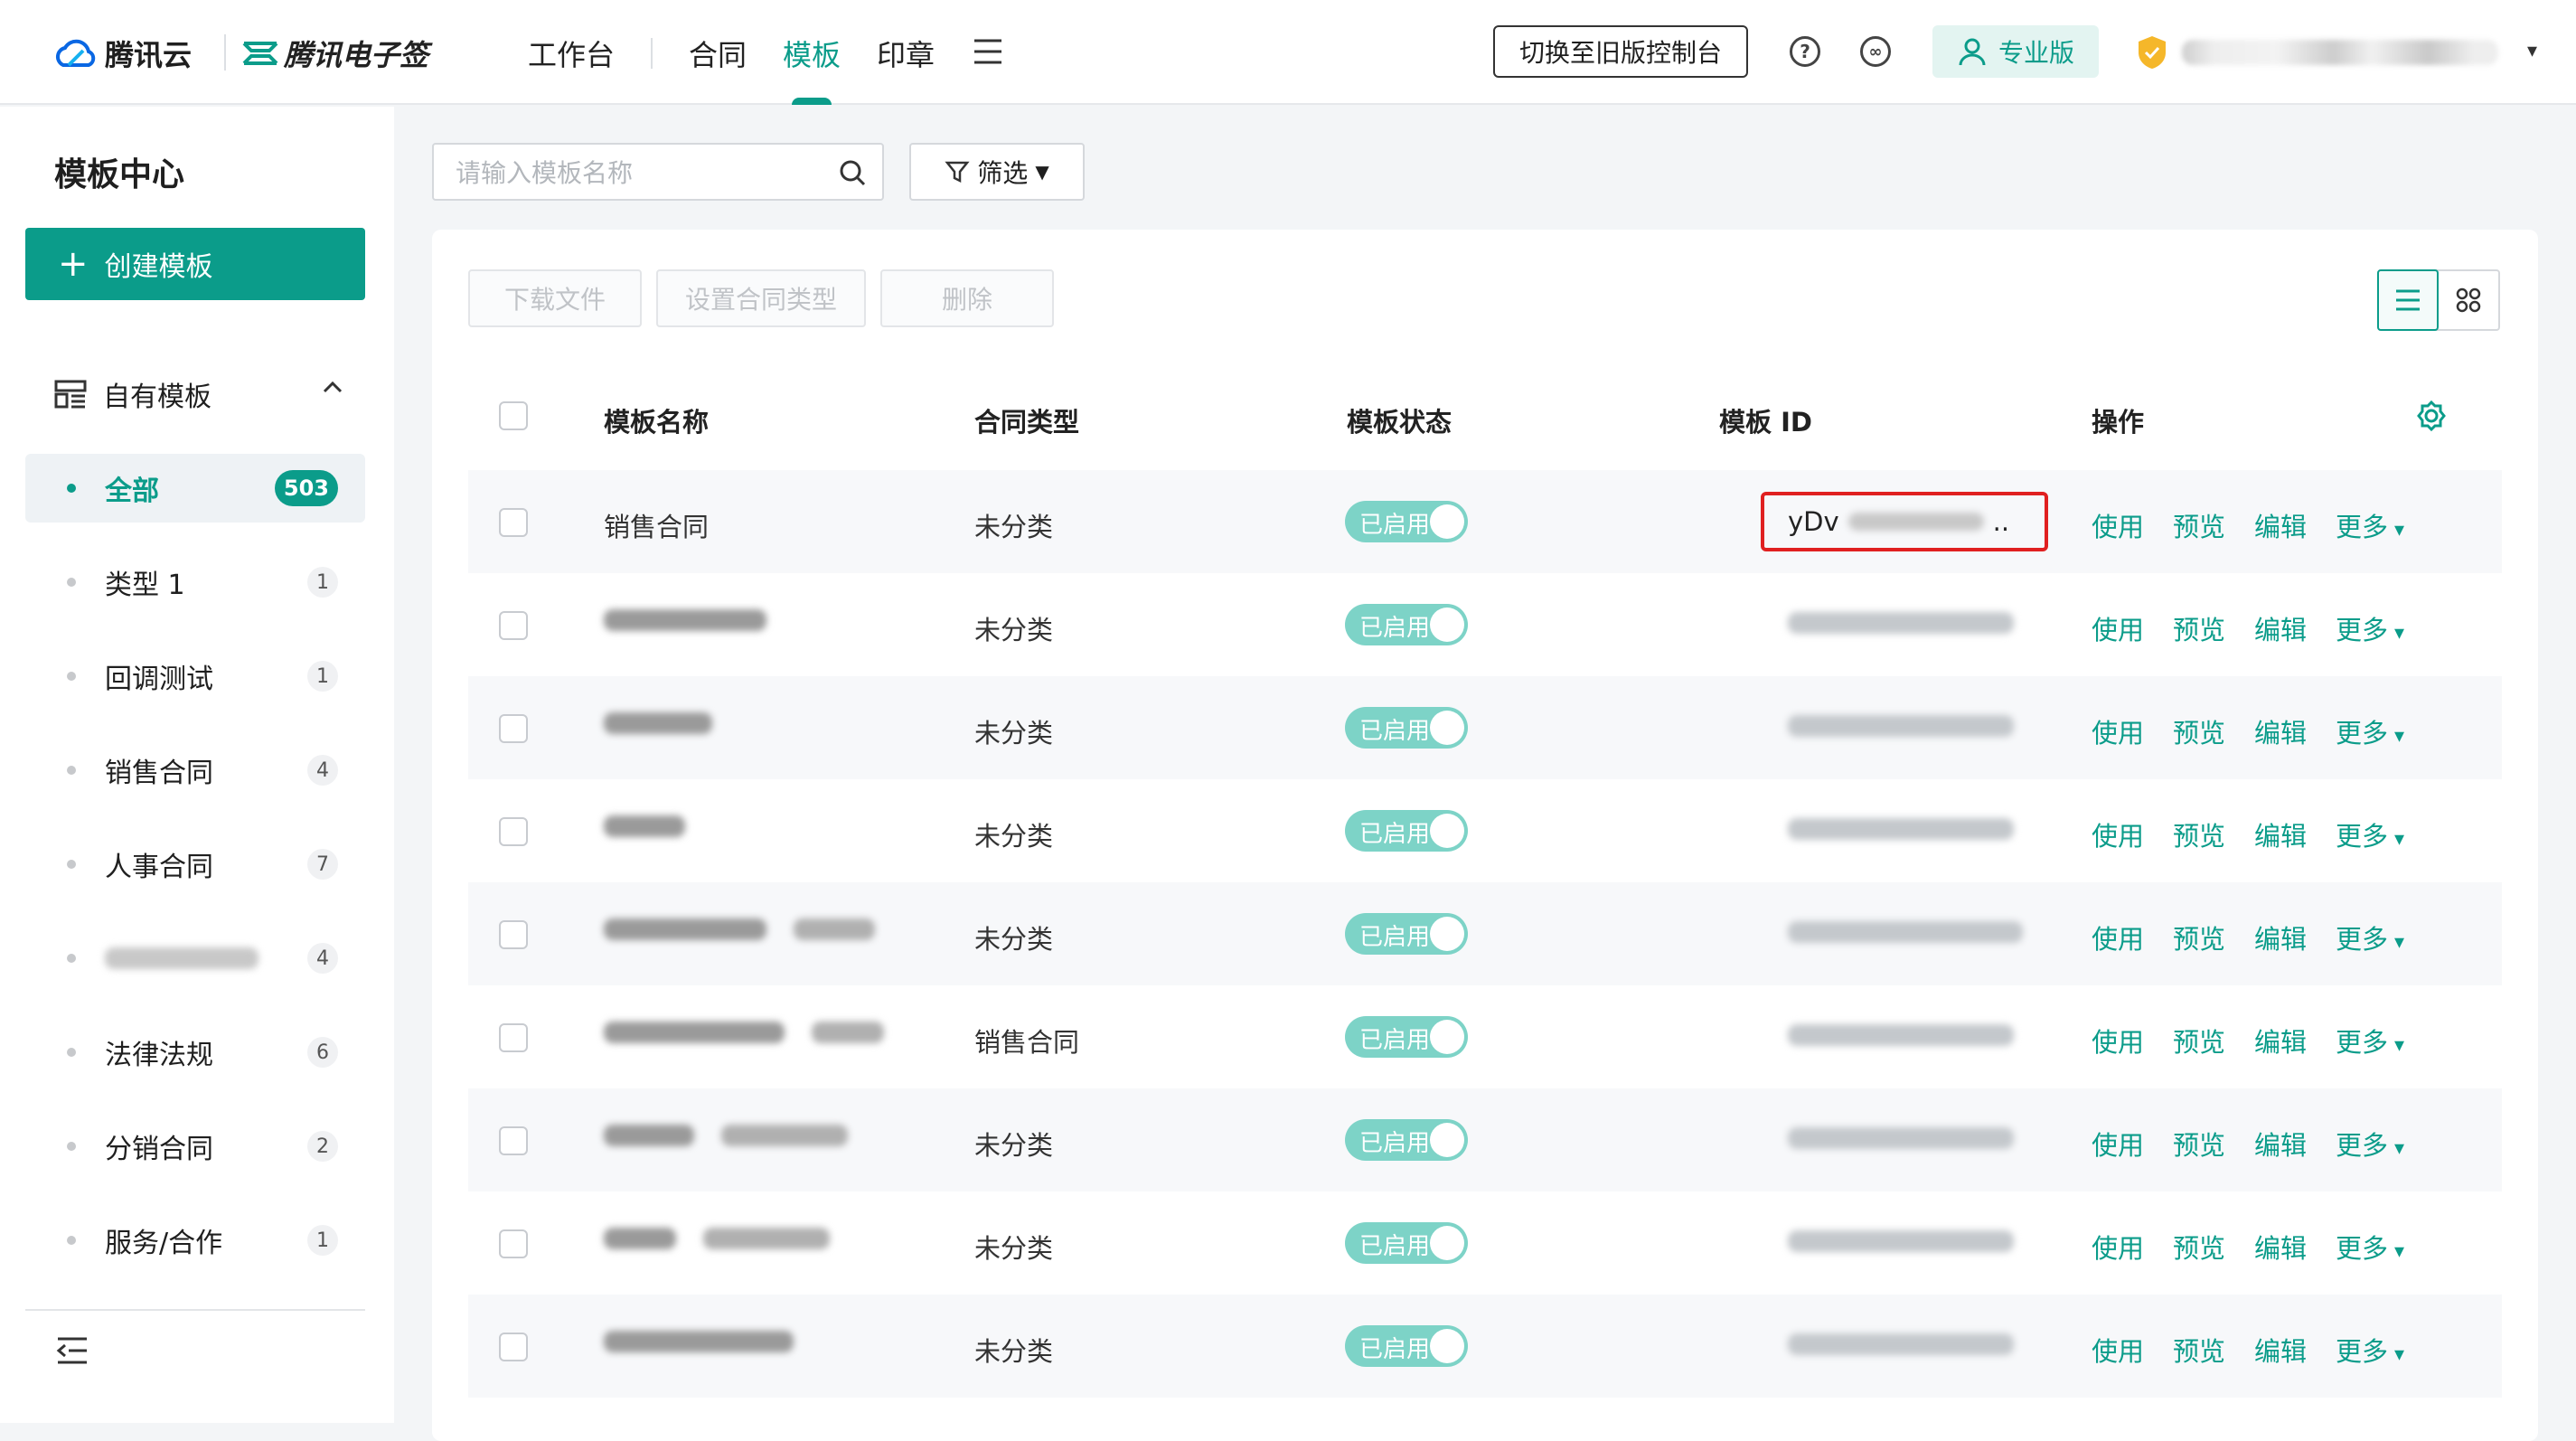 Image resolution: width=2576 pixels, height=1441 pixels. I want to click on nav-seals: 印章, so click(906, 53).